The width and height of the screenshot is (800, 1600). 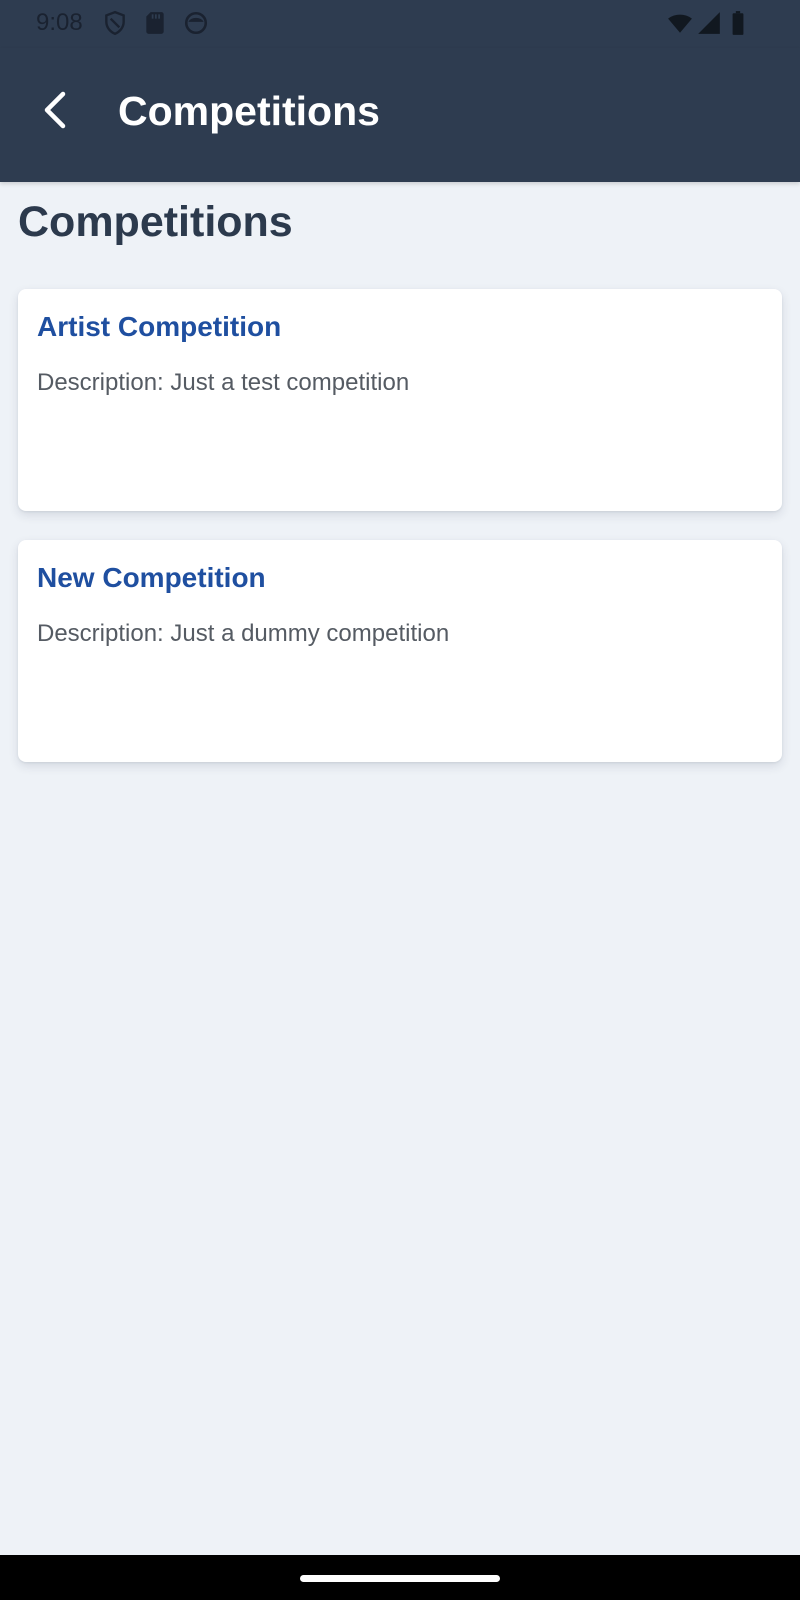 What do you see at coordinates (743, 23) in the screenshot?
I see `battery-icon` at bounding box center [743, 23].